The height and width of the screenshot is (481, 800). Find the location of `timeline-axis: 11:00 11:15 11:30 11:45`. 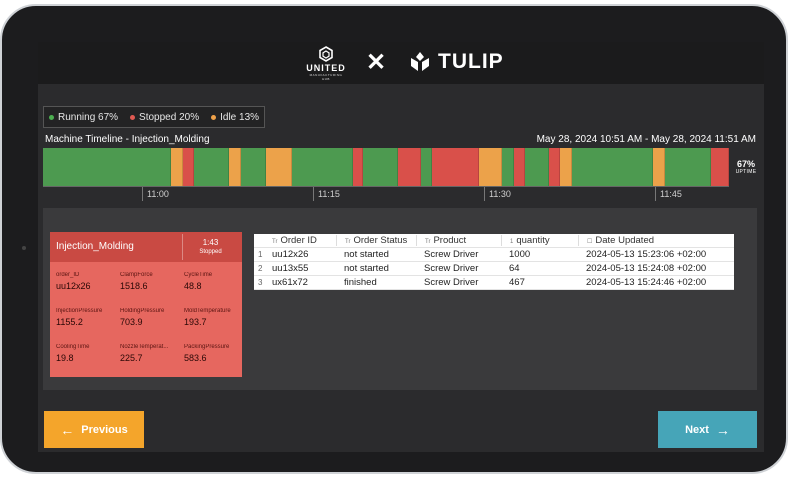

timeline-axis: 11:00 11:15 11:30 11:45 is located at coordinates (386, 193).